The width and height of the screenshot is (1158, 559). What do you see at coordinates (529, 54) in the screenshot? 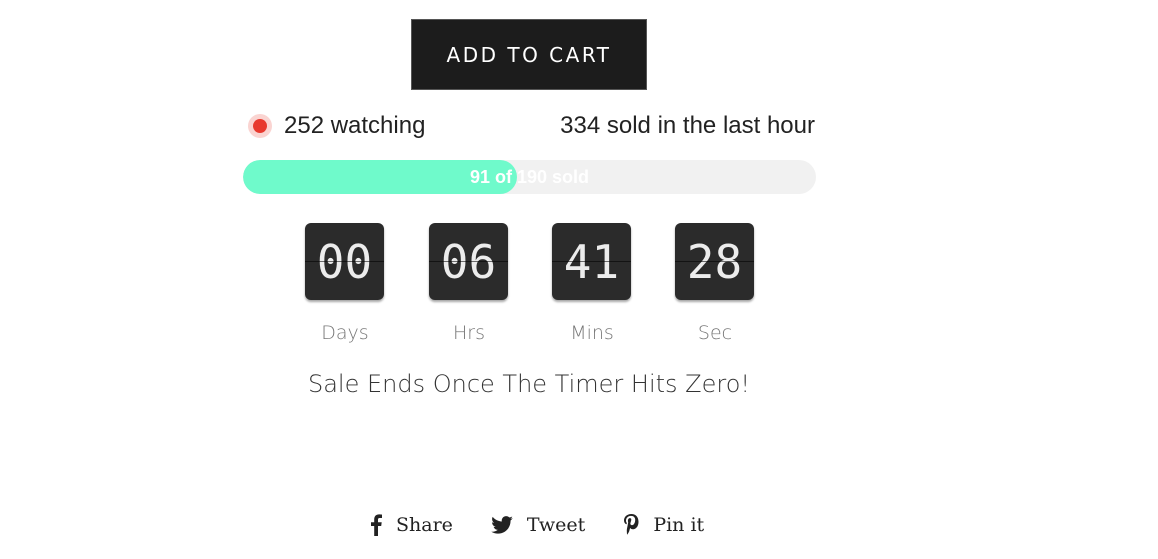
I see `add-to-cart-button: ADD TO CART` at bounding box center [529, 54].